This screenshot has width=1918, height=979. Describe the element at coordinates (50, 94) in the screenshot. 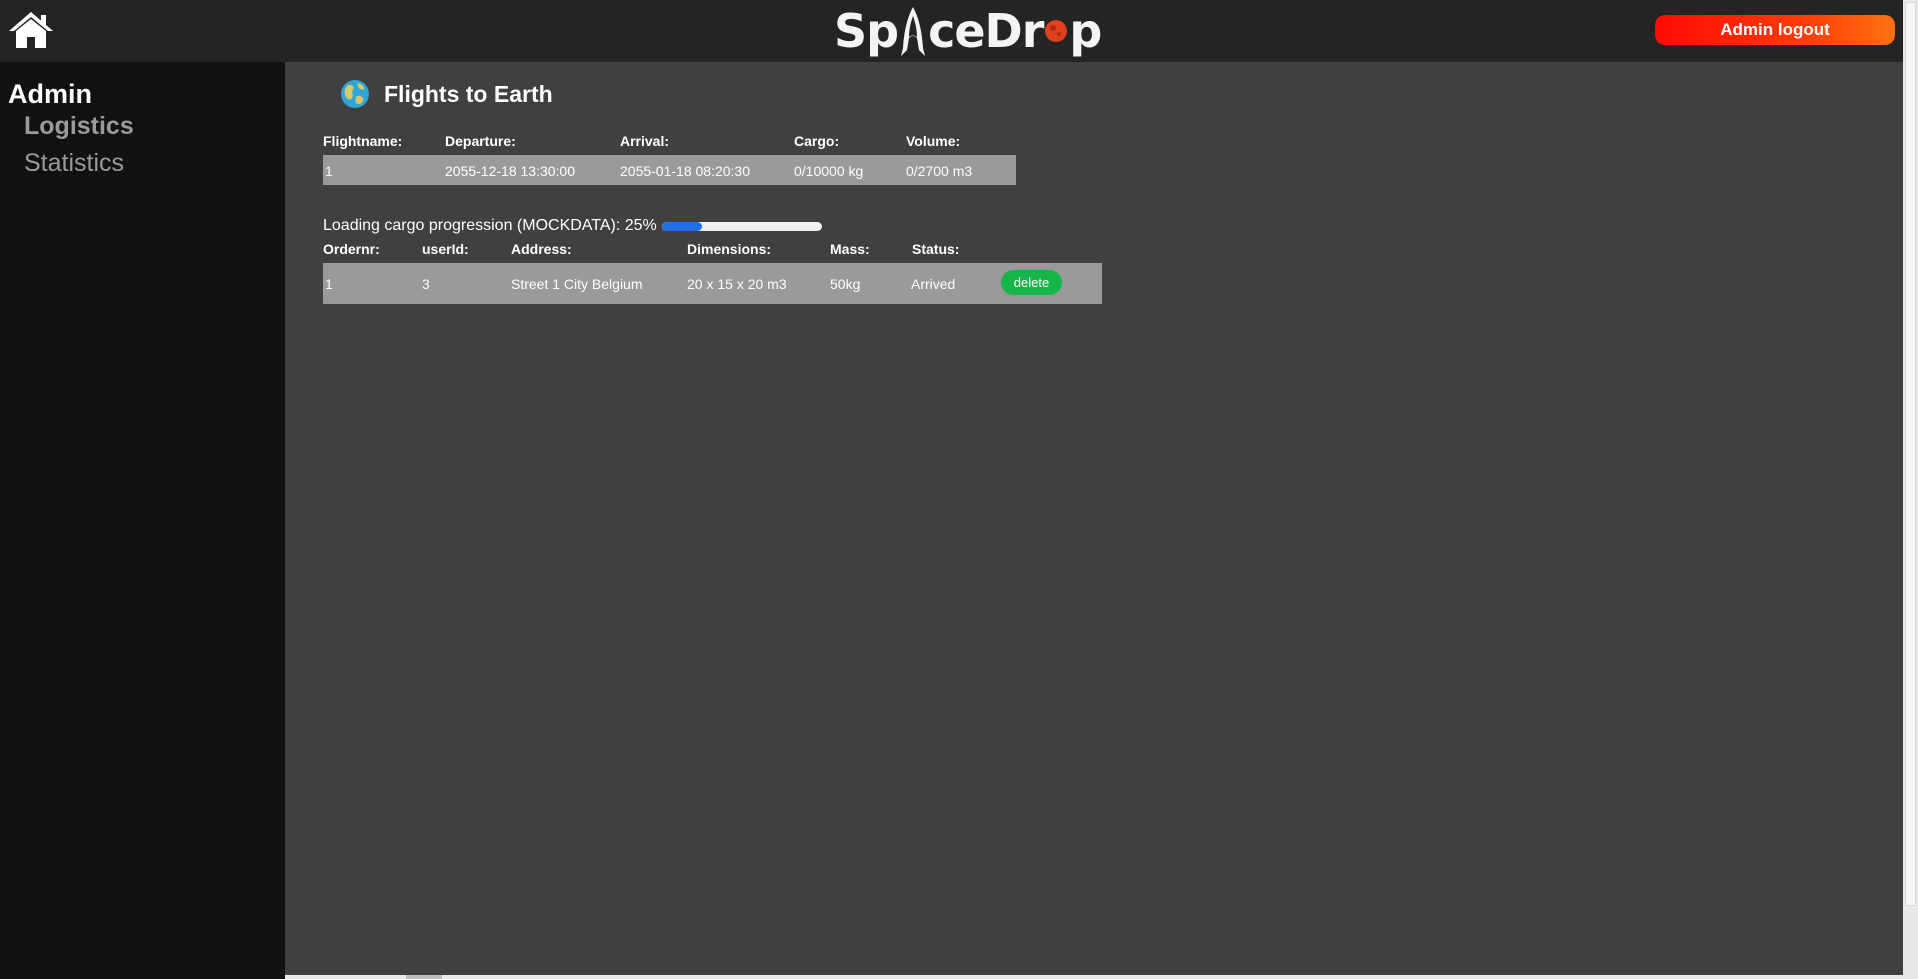

I see `sidebar-title: Admin` at that location.